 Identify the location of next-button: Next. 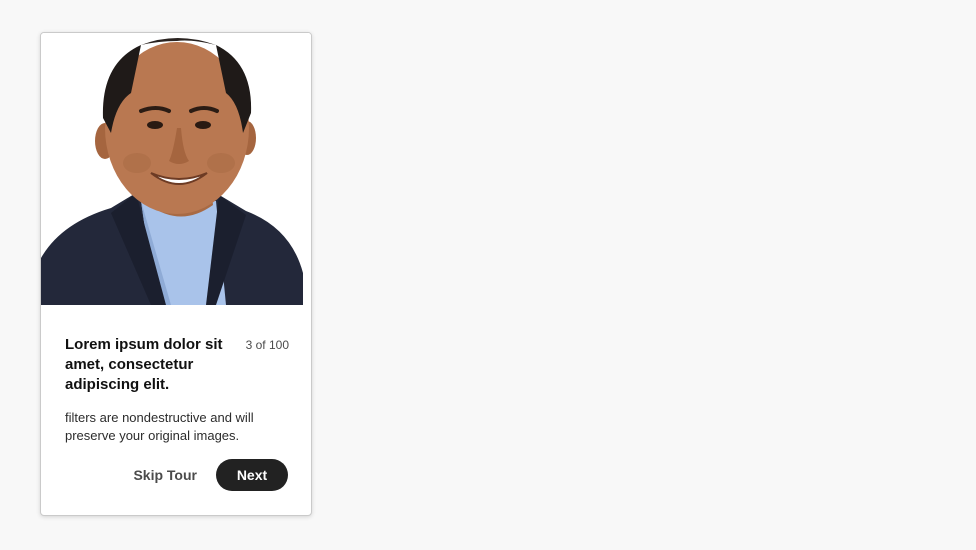
(252, 475).